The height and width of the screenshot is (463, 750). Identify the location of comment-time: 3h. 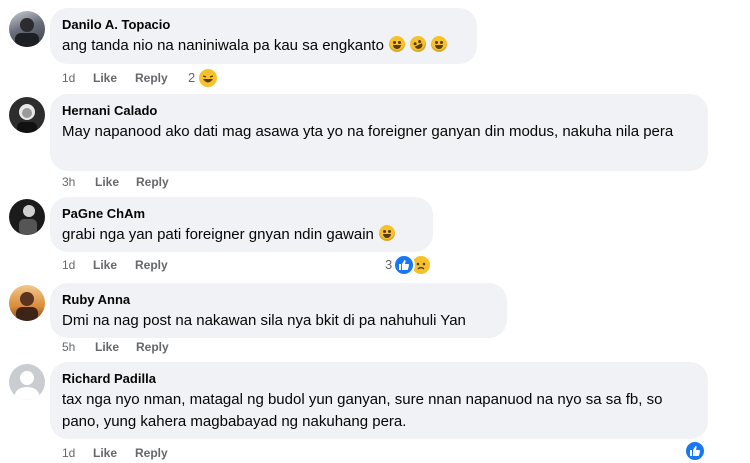
(68, 182).